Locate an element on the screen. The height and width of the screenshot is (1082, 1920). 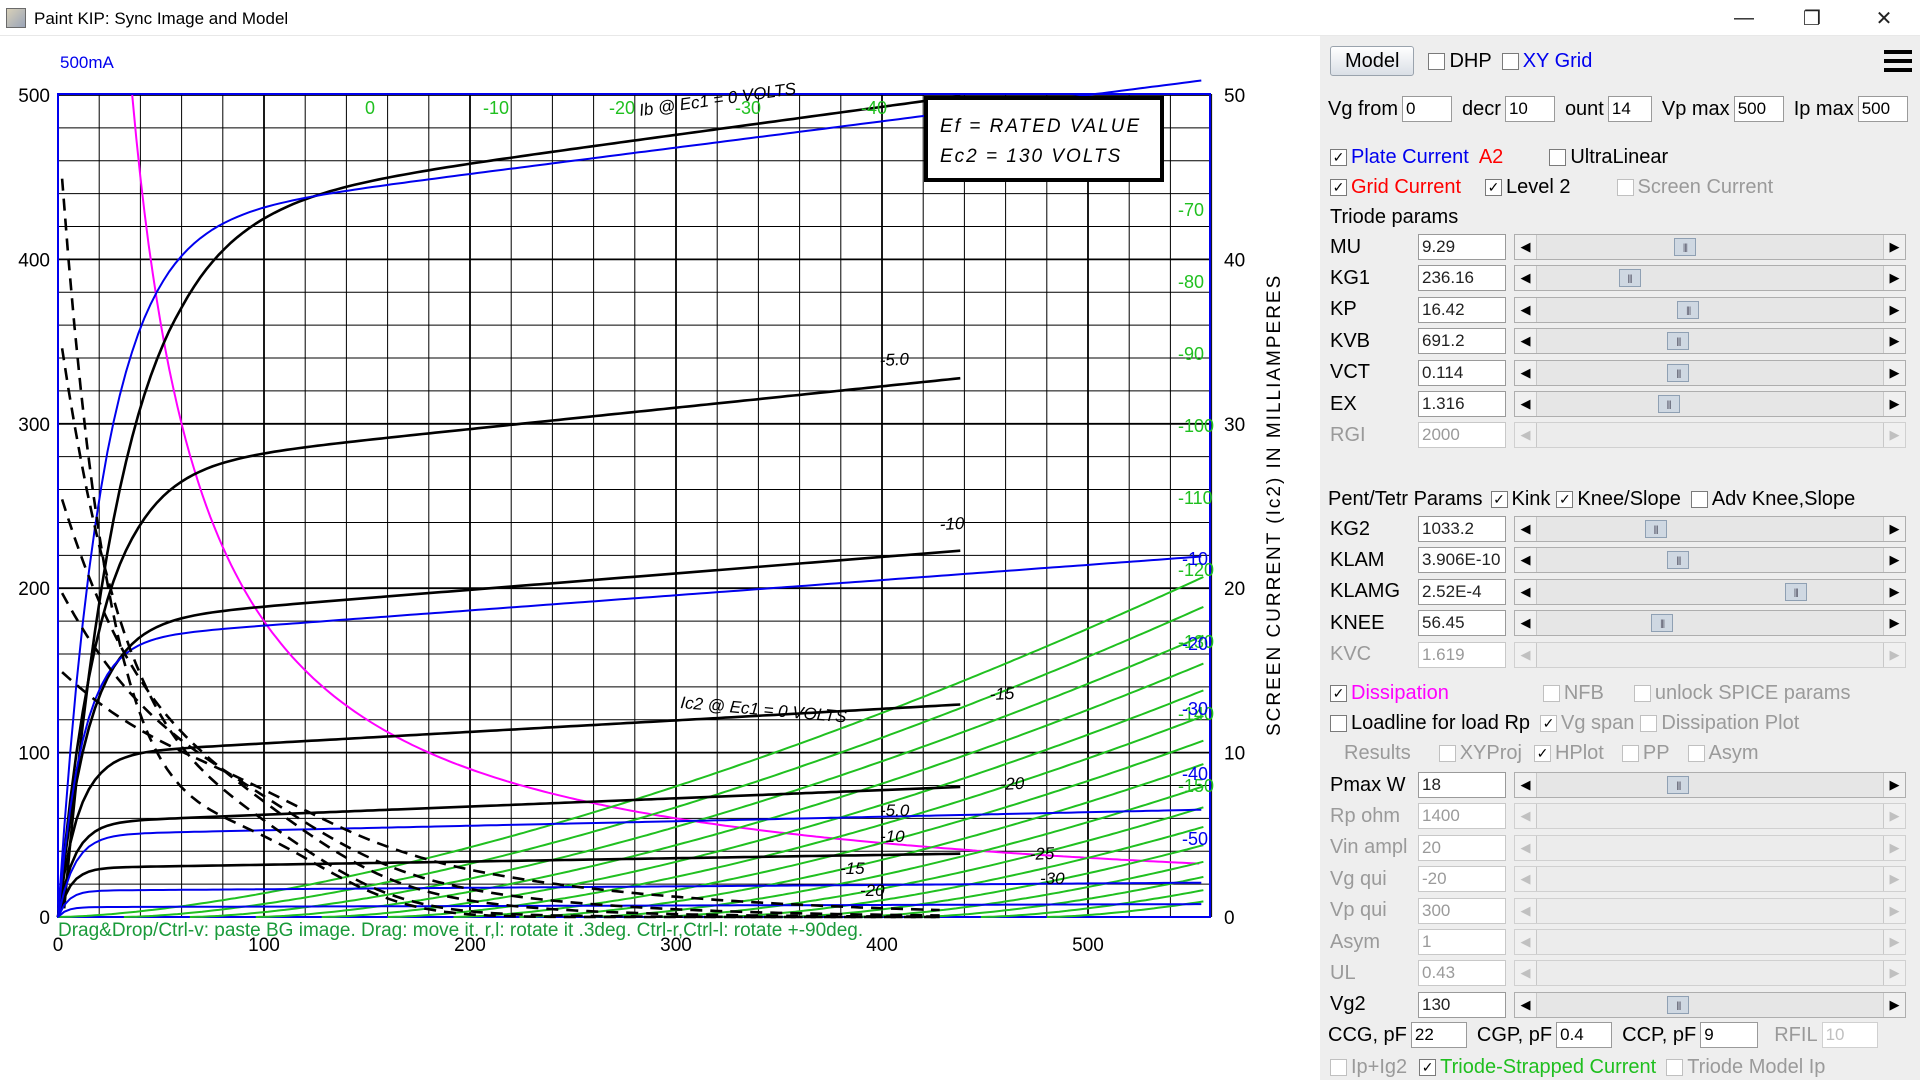
xy-grid-checkbox: XY Grid is located at coordinates (1546, 61).